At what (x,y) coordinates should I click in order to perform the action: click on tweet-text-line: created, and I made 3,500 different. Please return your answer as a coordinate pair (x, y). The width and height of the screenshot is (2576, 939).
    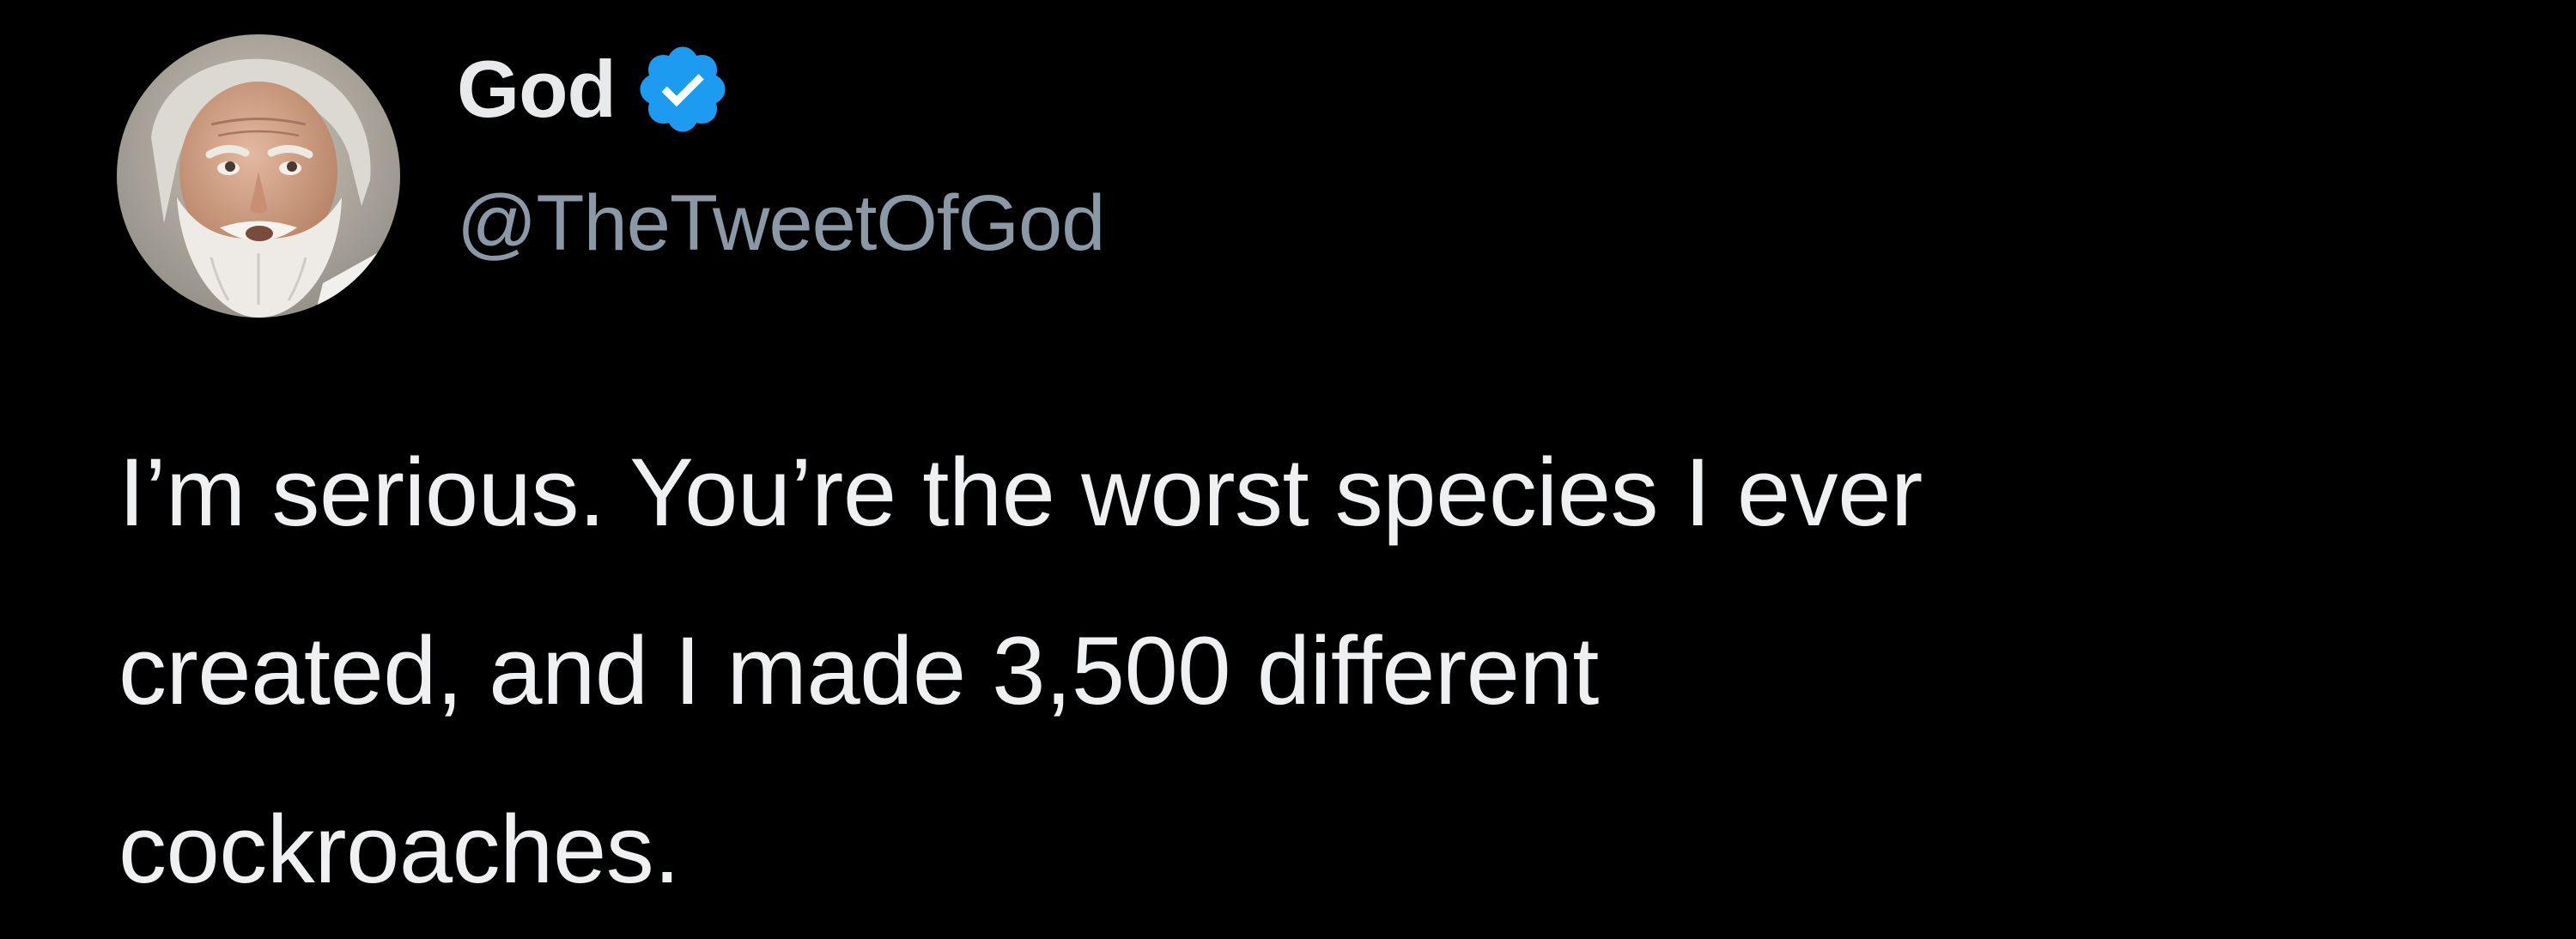
    Looking at the image, I should click on (858, 670).